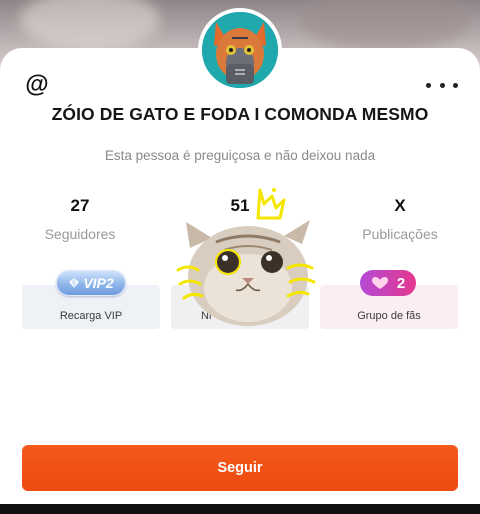  What do you see at coordinates (74, 283) in the screenshot?
I see `diamond-icon` at bounding box center [74, 283].